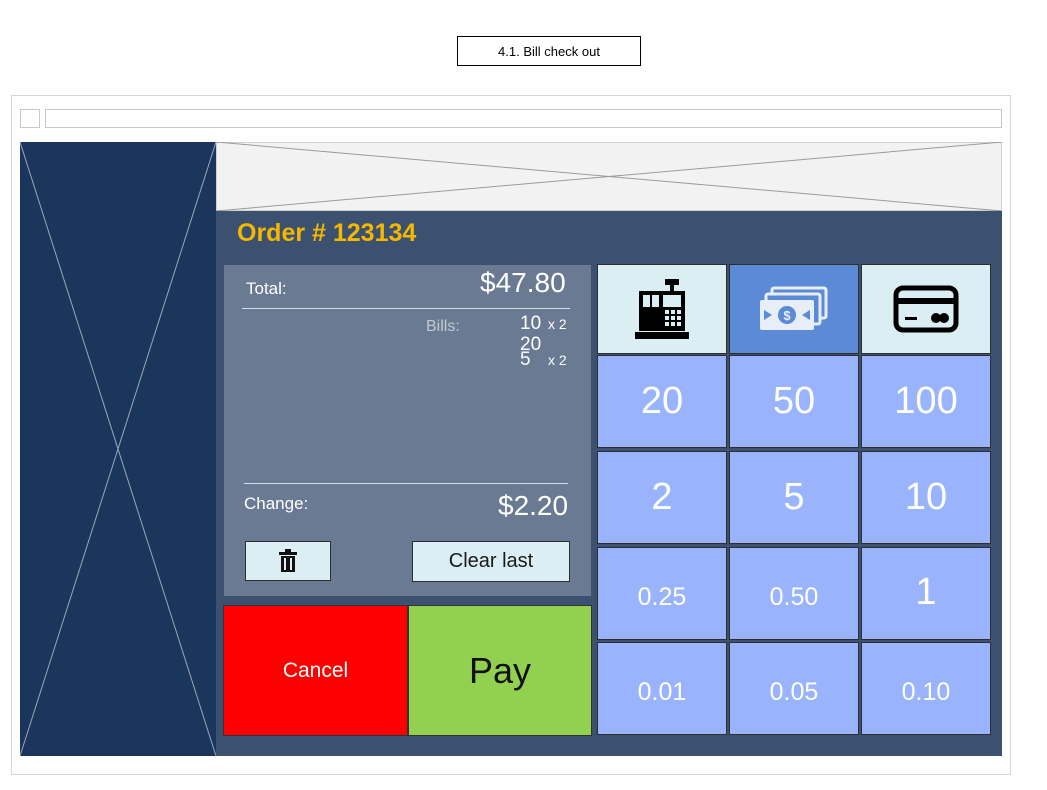 This screenshot has width=1047, height=790. Describe the element at coordinates (525, 359) in the screenshot. I see `bill-amount: 5` at that location.